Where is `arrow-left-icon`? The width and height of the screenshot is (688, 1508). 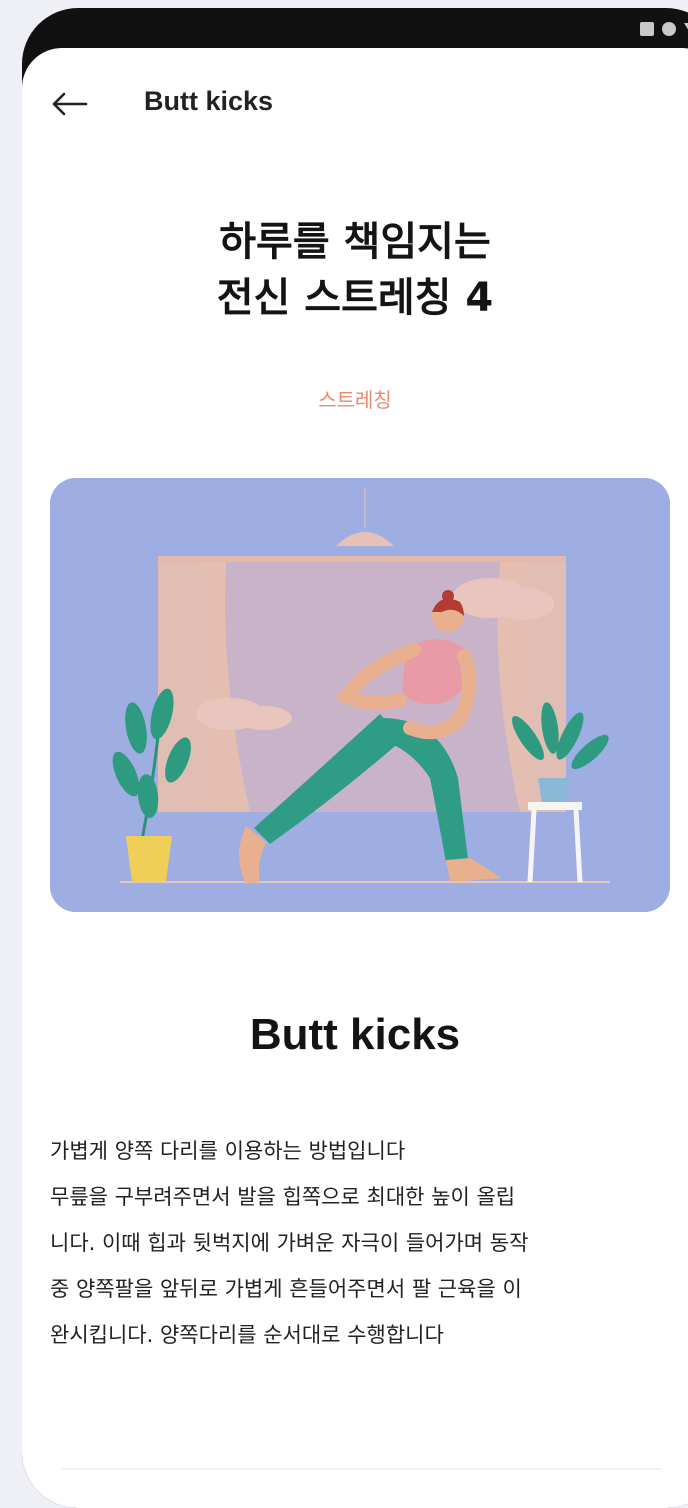 arrow-left-icon is located at coordinates (70, 104).